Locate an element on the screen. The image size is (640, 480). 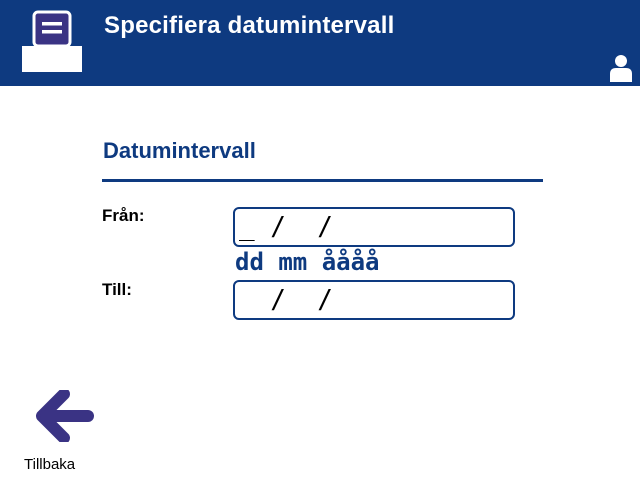
arrow-left-icon is located at coordinates (65, 416).